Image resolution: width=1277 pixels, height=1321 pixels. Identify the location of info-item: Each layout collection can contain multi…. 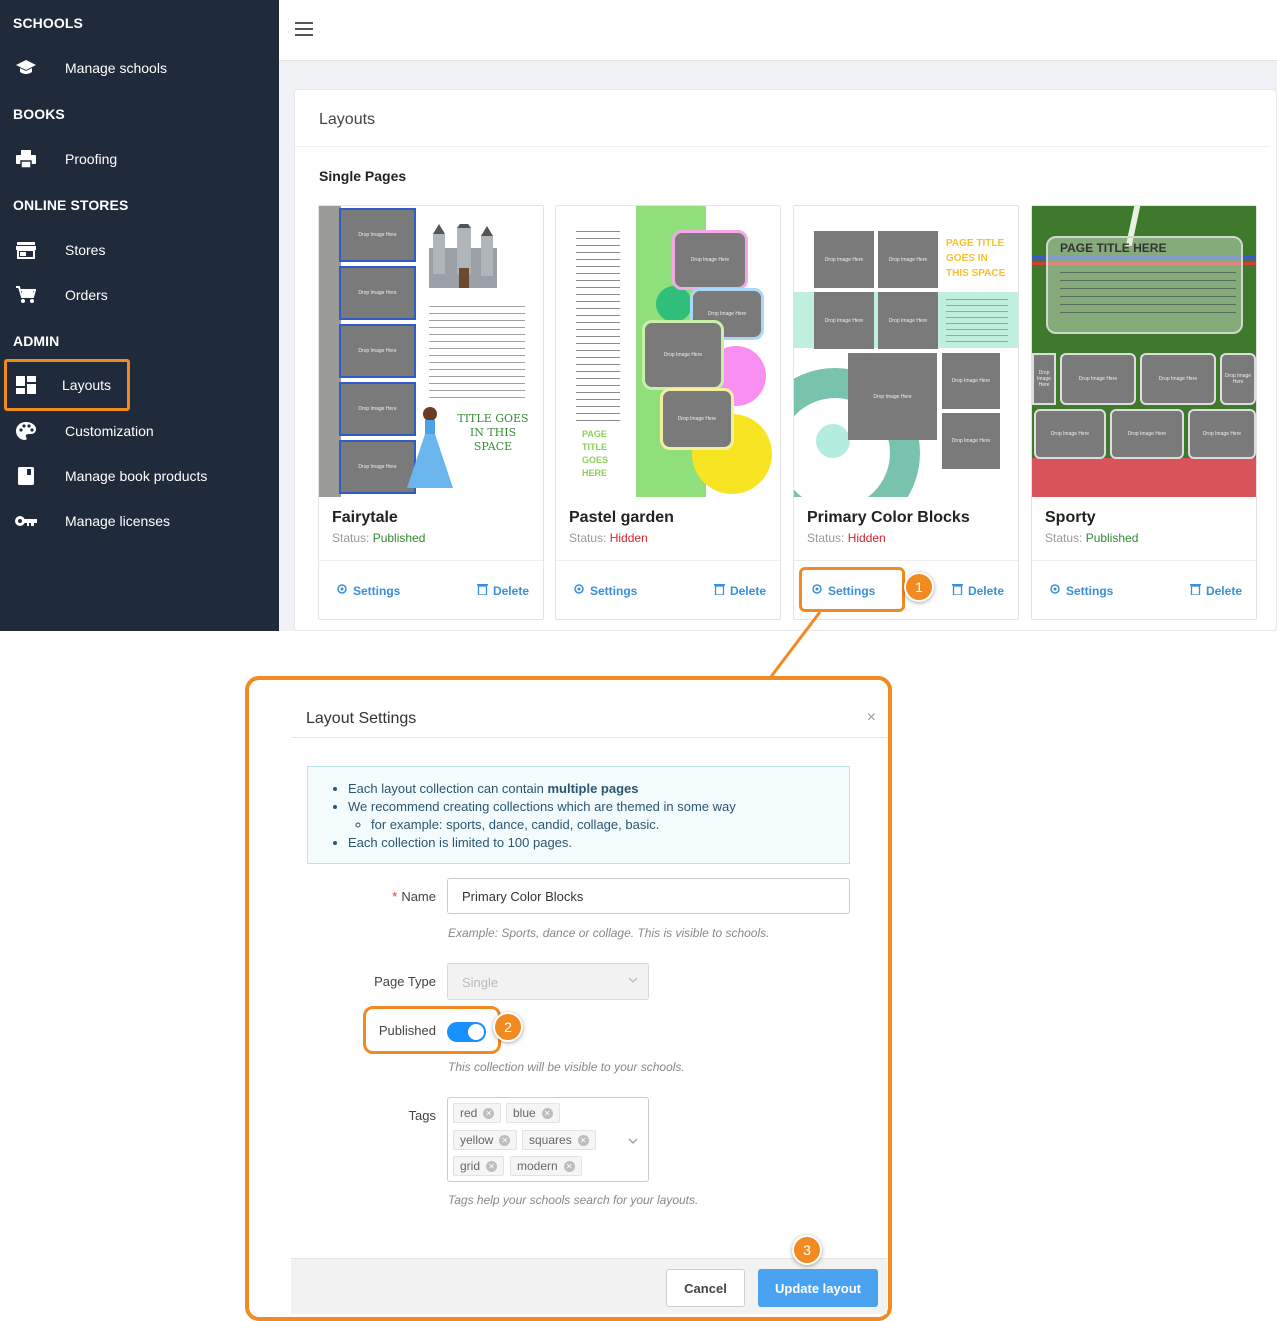
(542, 789).